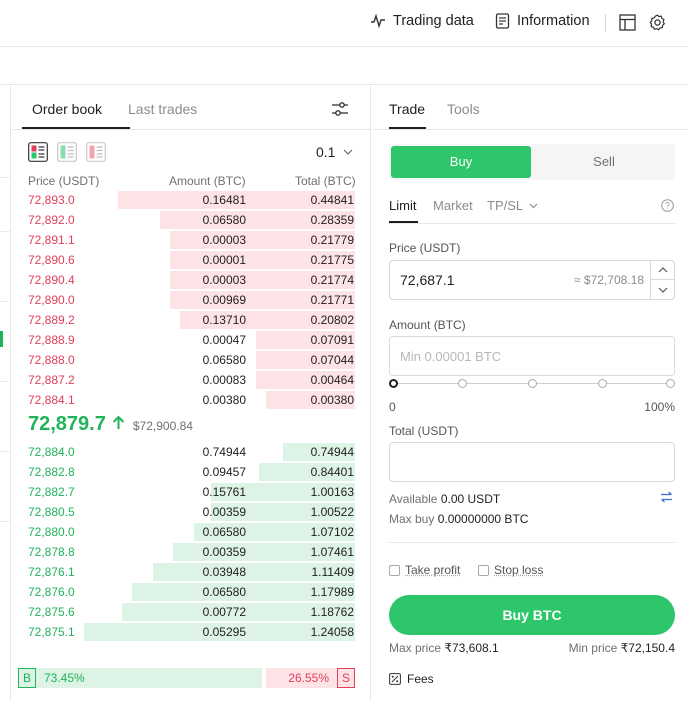 The height and width of the screenshot is (701, 688). Describe the element at coordinates (183, 400) in the screenshot. I see `ask-row: 72,884.1 0.00380 0.00380` at that location.